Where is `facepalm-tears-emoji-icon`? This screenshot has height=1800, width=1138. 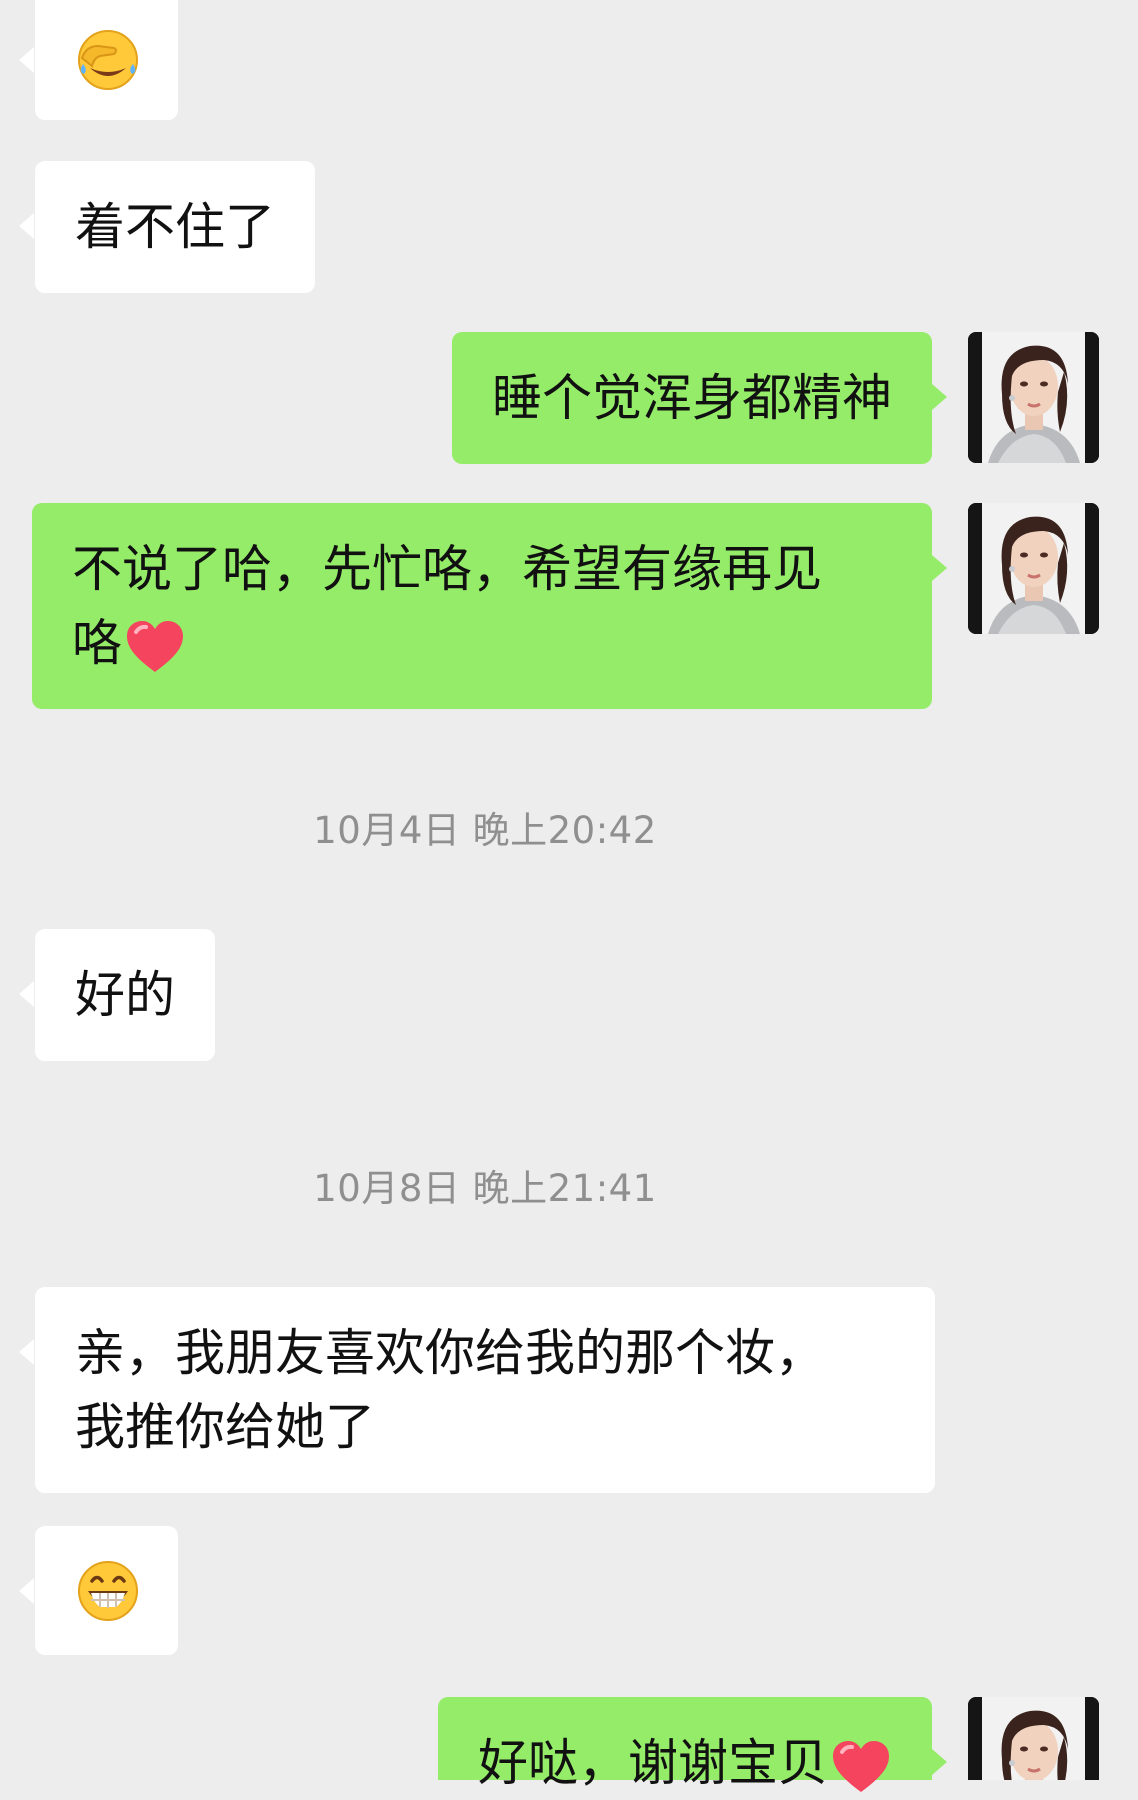
facepalm-tears-emoji-icon is located at coordinates (108, 60).